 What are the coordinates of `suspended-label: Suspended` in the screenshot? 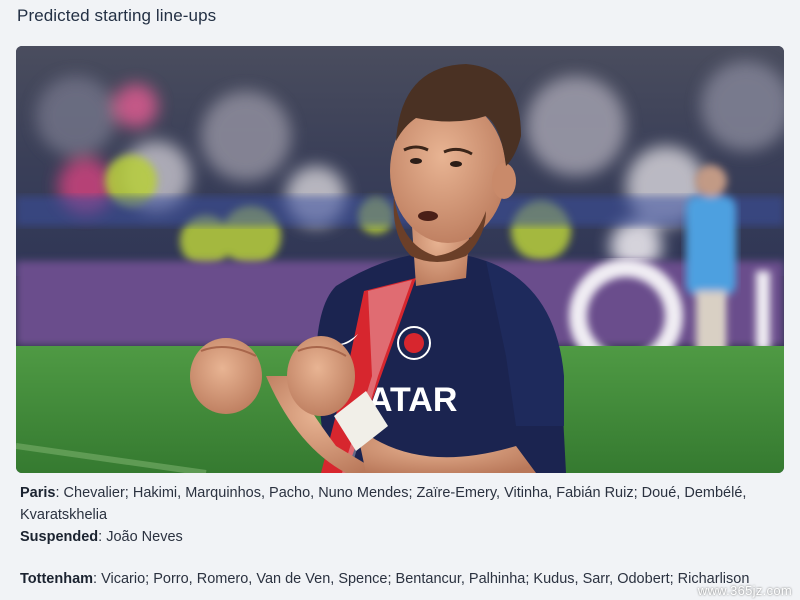 It's located at (59, 537).